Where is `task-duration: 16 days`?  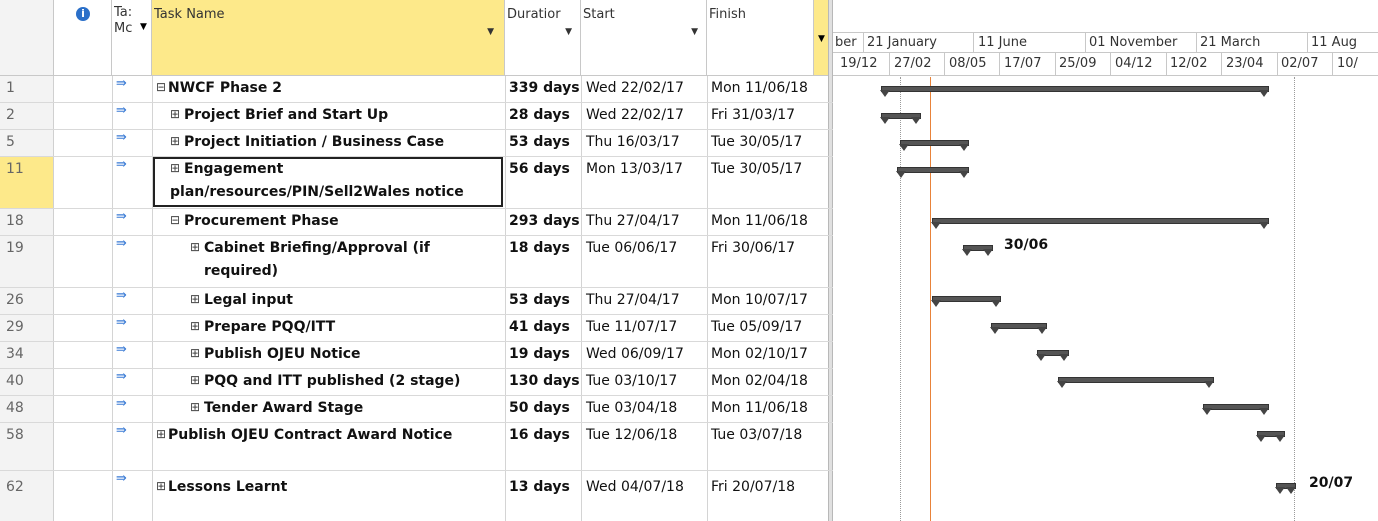
task-duration: 16 days is located at coordinates (539, 435).